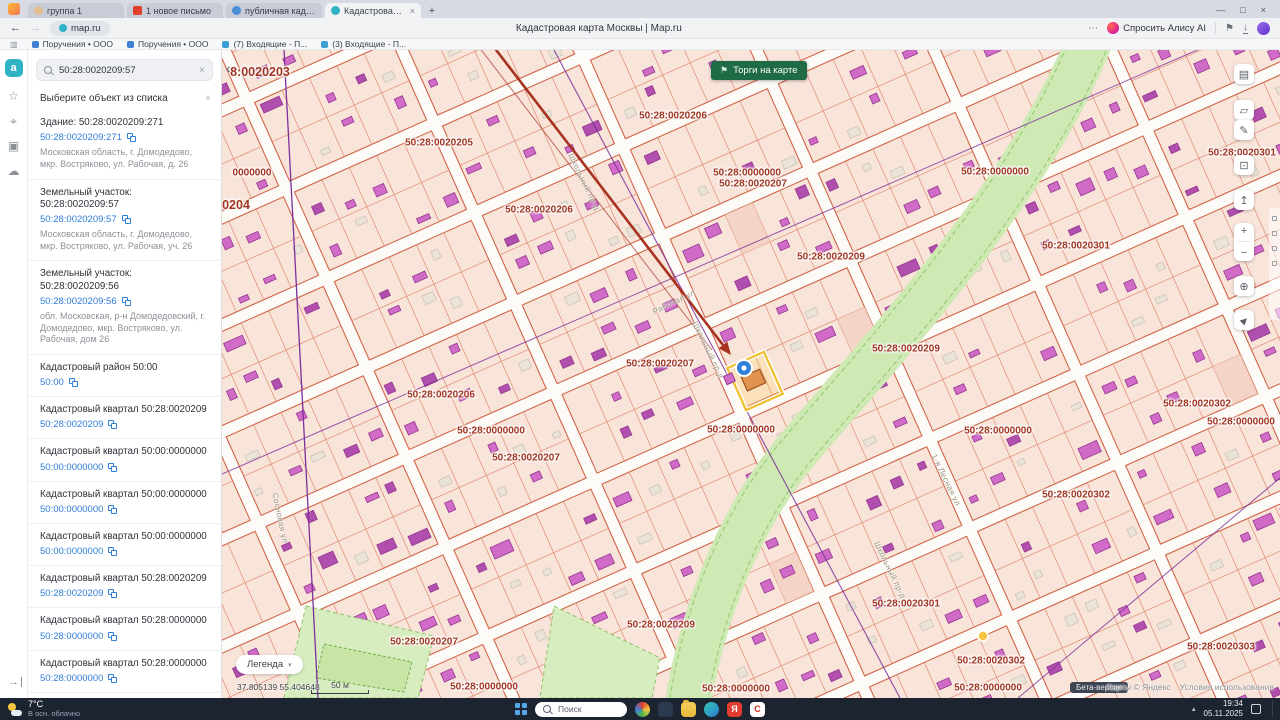 The image size is (1280, 720). Describe the element at coordinates (14, 44) in the screenshot. I see `side-panel-toggle-icon: ▥` at that location.